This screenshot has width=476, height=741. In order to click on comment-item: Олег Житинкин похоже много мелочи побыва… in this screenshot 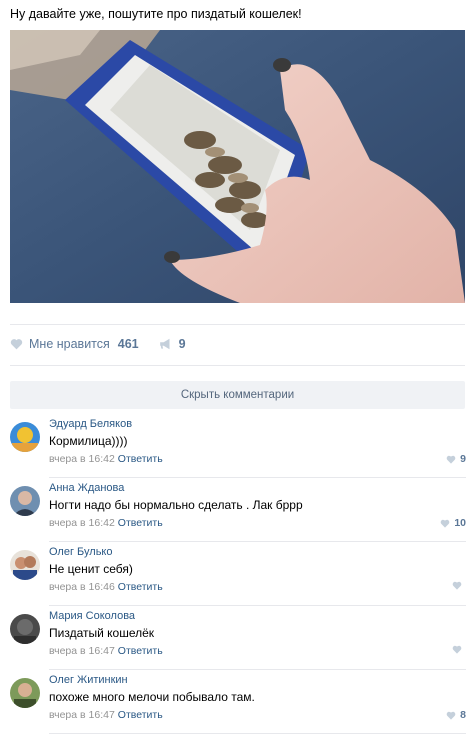, I will do `click(238, 702)`.